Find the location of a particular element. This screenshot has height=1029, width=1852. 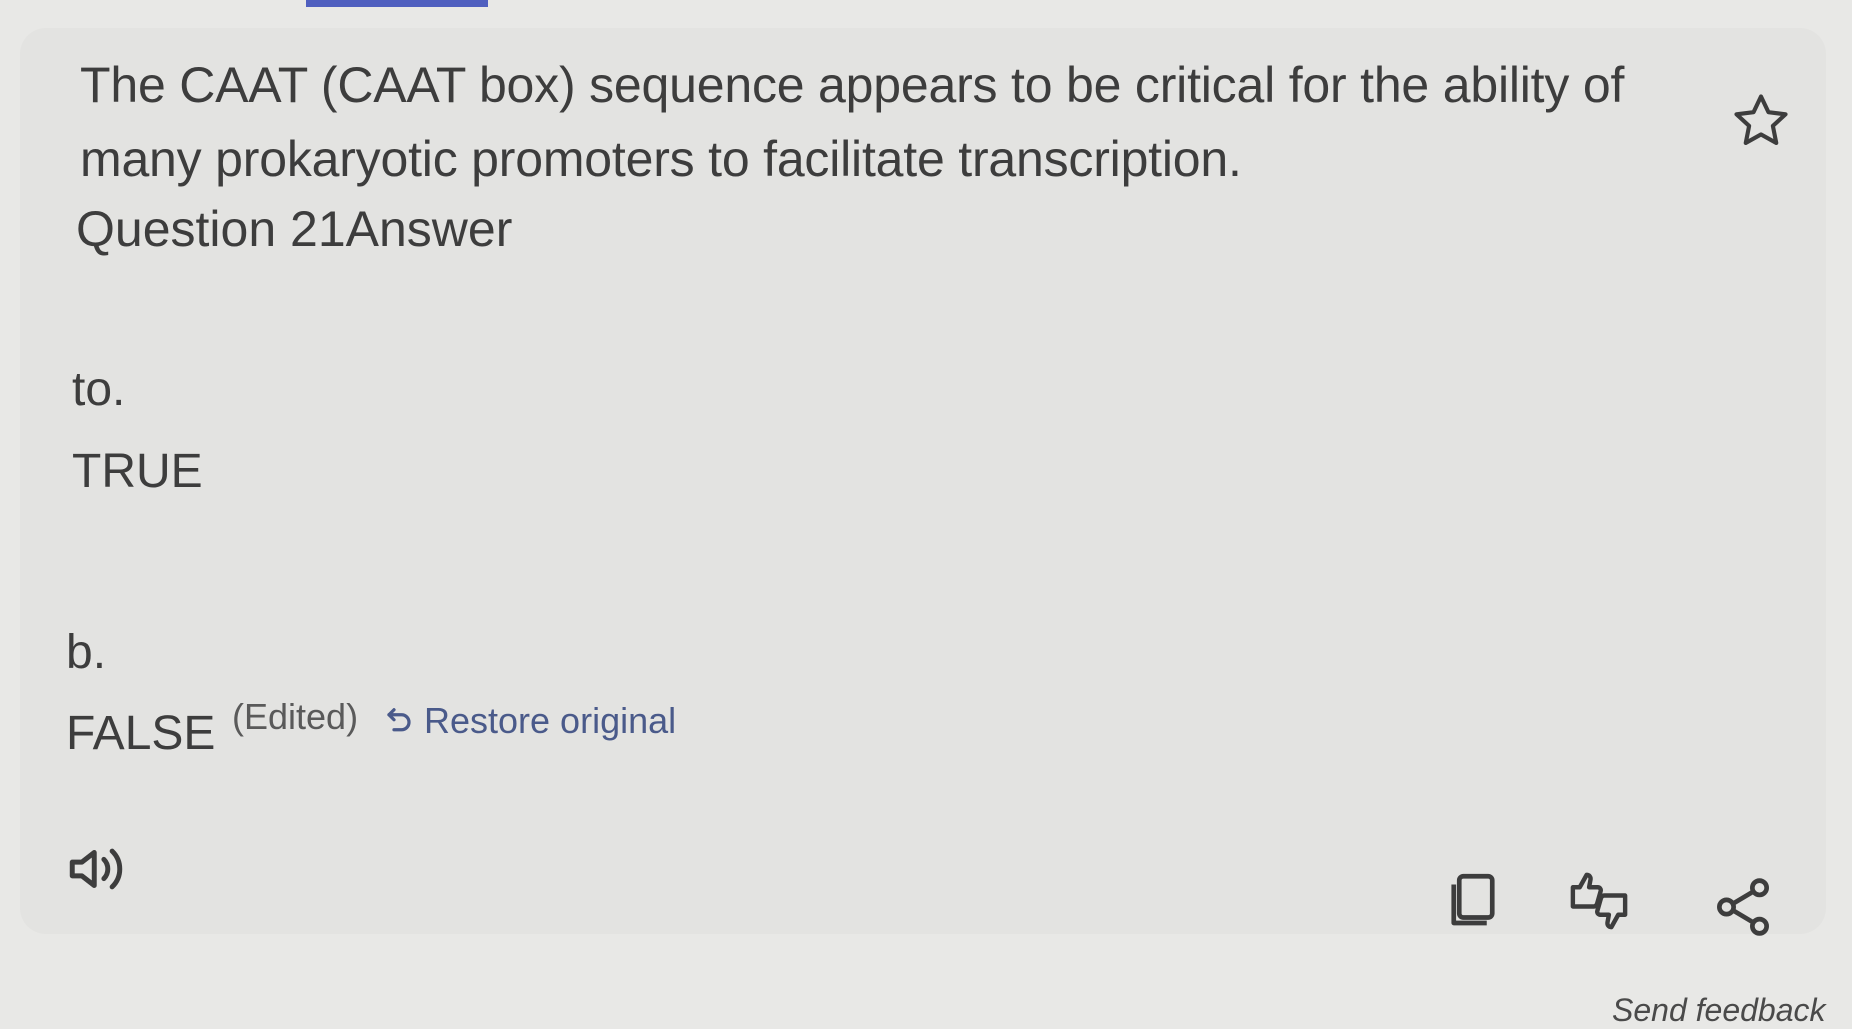

send-feedback-link: Send feedback is located at coordinates (1719, 1010).